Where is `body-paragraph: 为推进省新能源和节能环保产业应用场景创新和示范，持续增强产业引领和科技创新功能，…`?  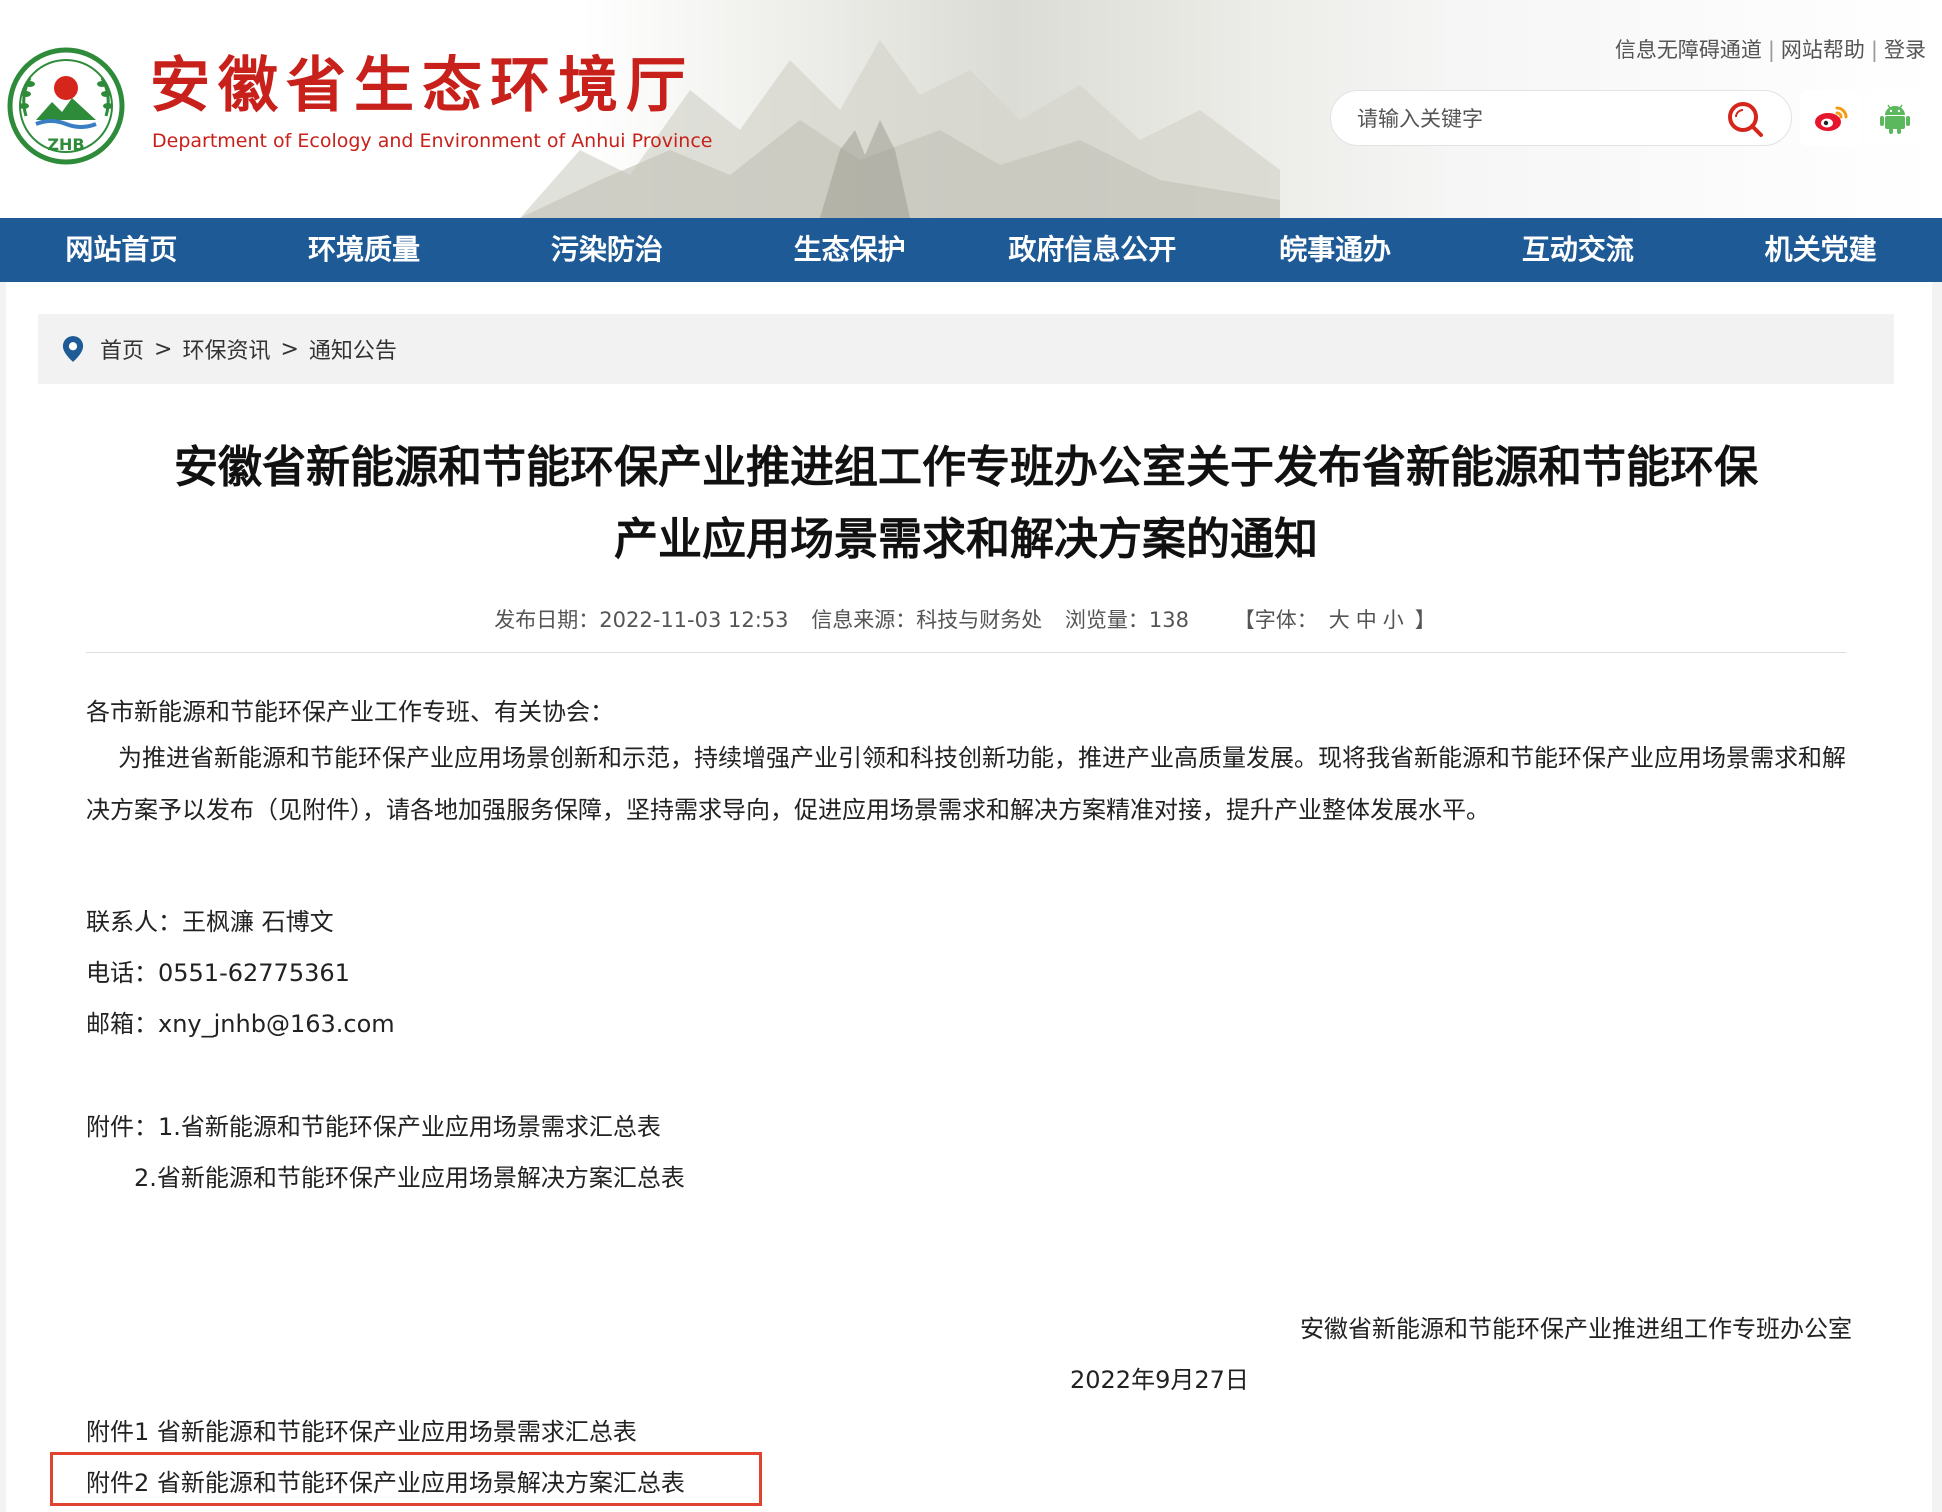
body-paragraph: 为推进省新能源和节能环保产业应用场景创新和示范，持续增强产业引领和科技创新功能，… is located at coordinates (966, 784).